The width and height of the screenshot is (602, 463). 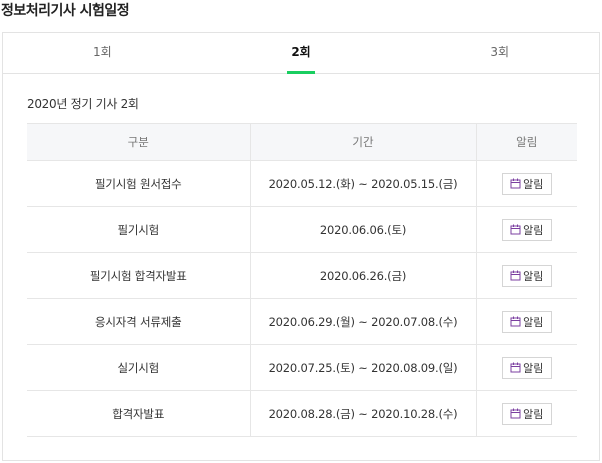 I want to click on row-category: 합격자발표, so click(x=139, y=413).